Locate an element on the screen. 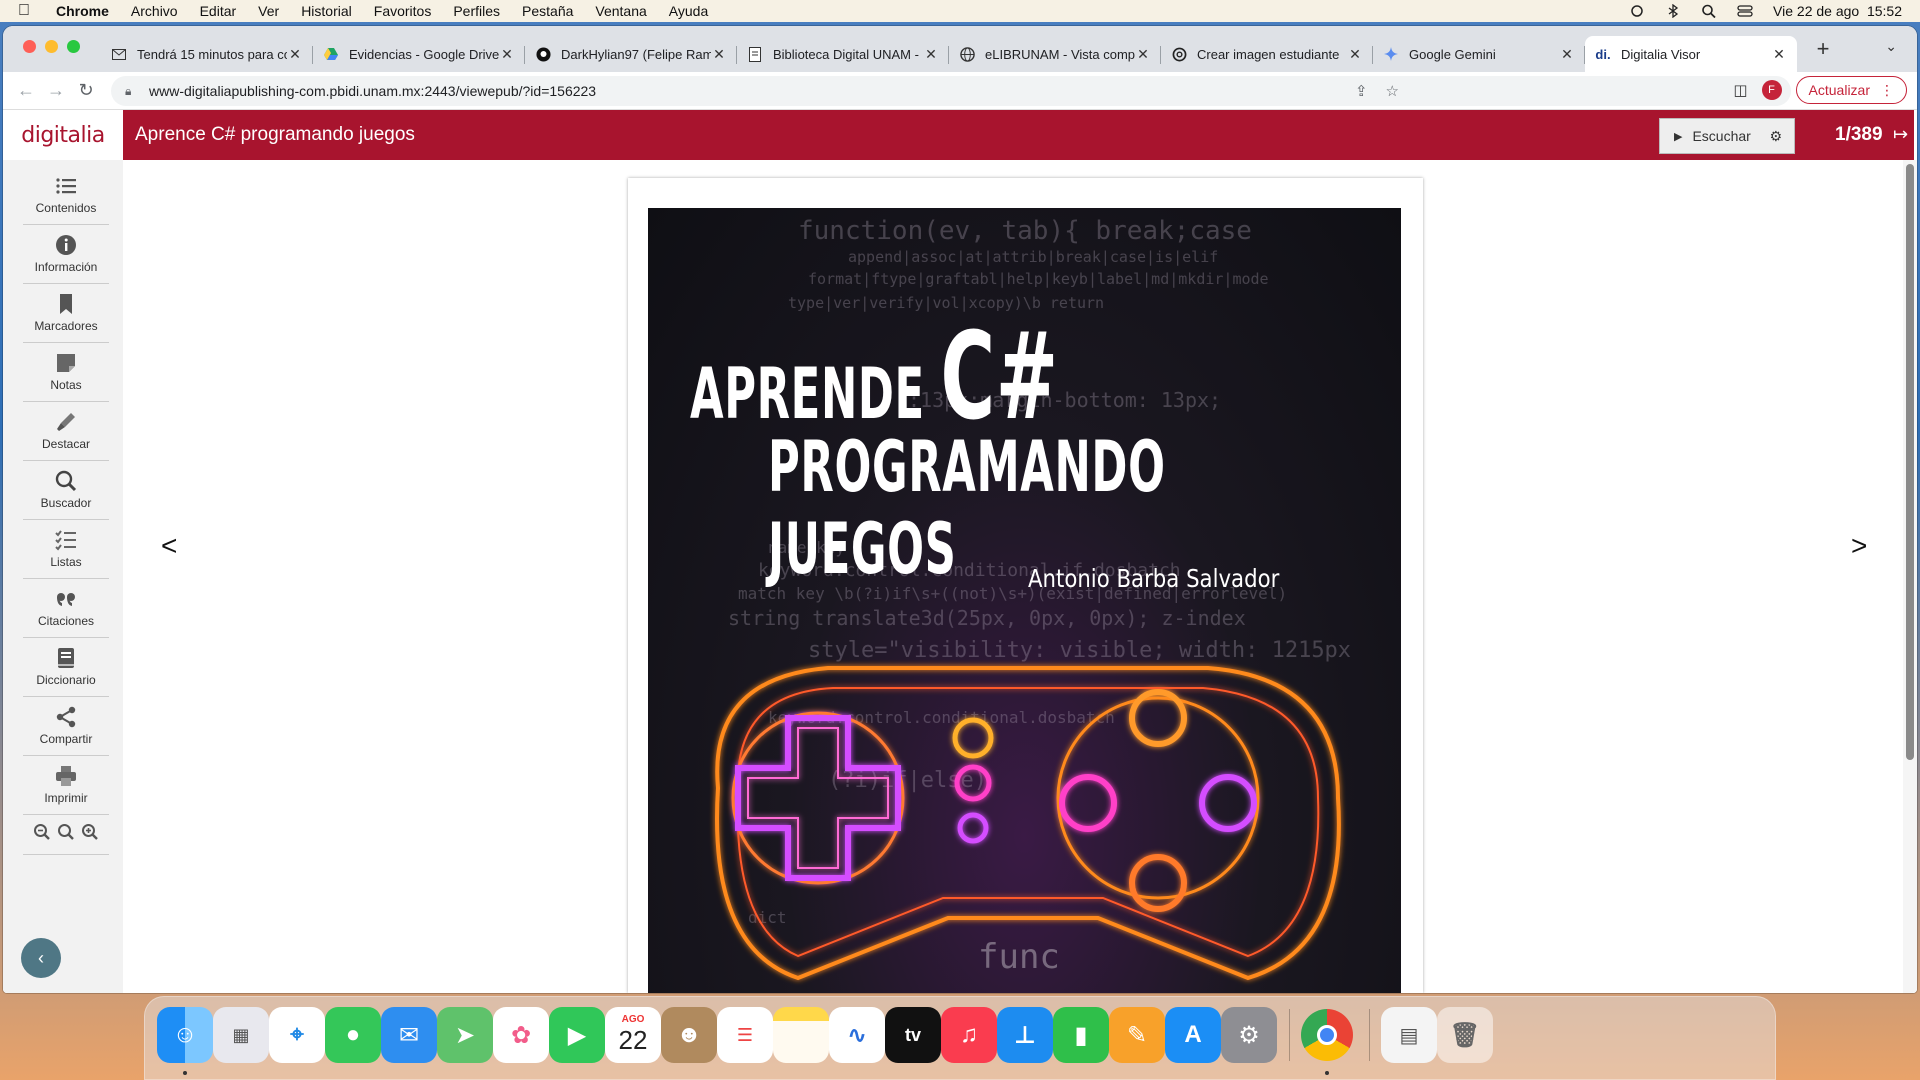 This screenshot has height=1080, width=1920. gear-icon: ⚙ is located at coordinates (1775, 136).